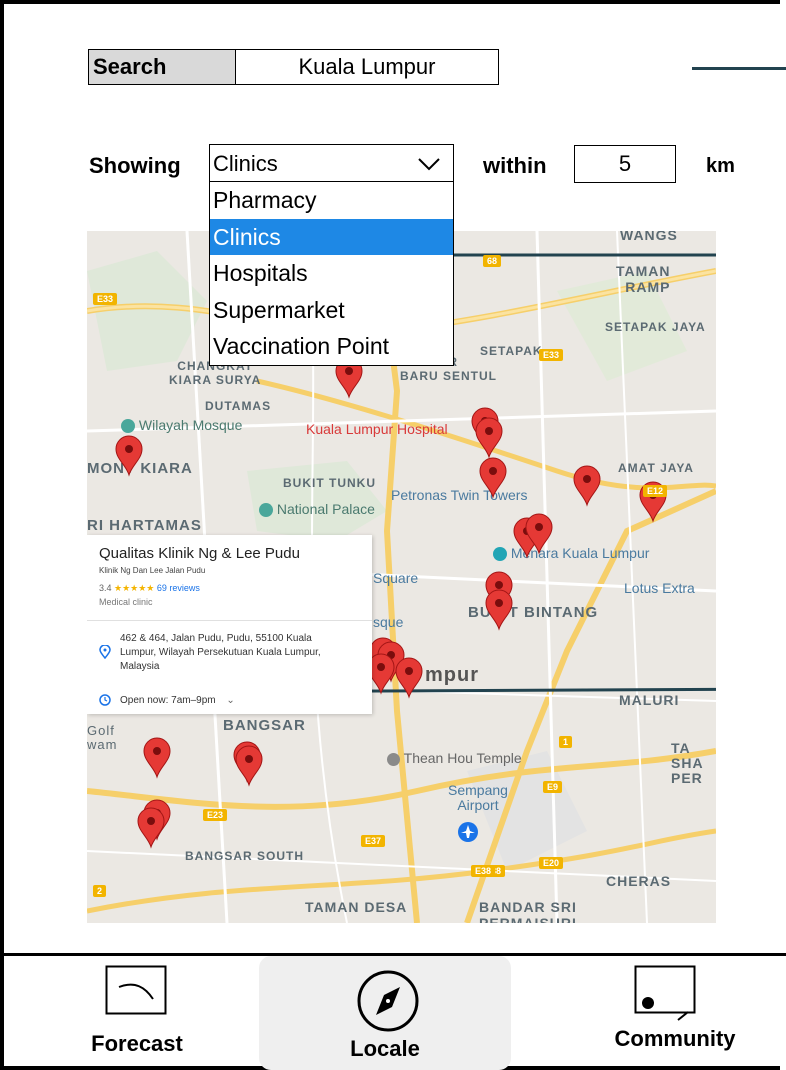 The width and height of the screenshot is (786, 1070). I want to click on search-input, so click(367, 67).